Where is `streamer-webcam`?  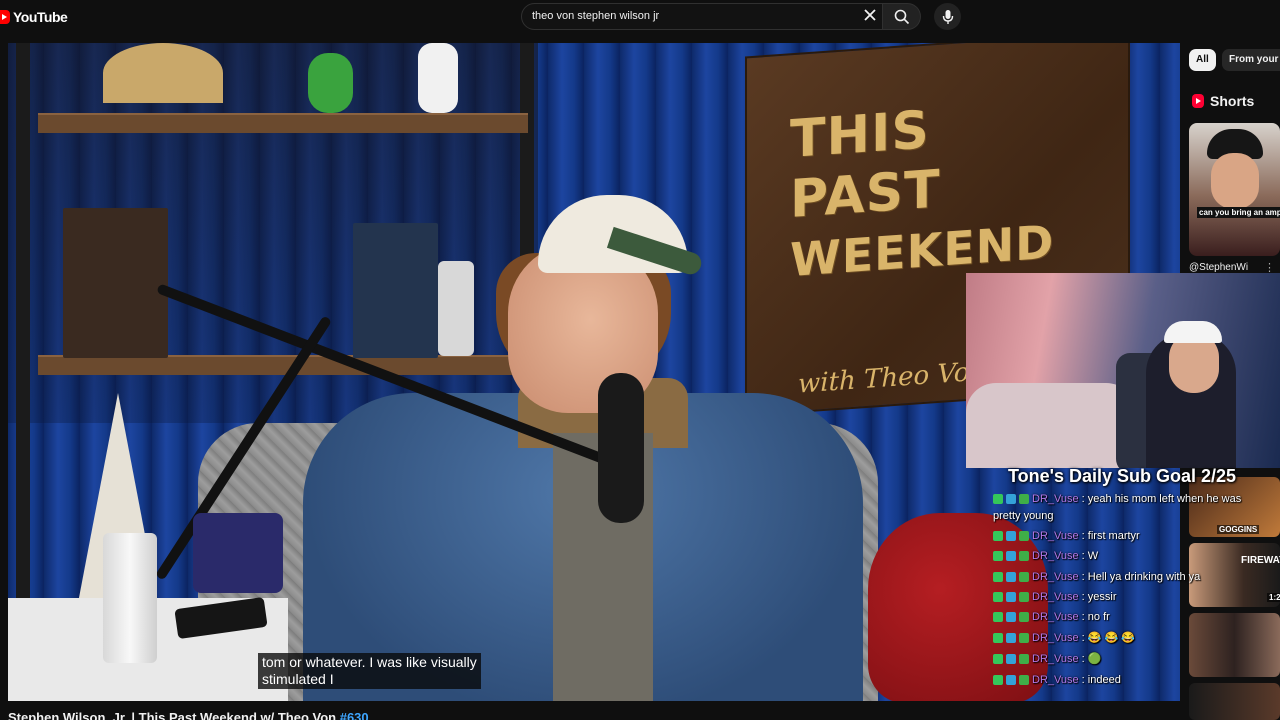
streamer-webcam is located at coordinates (1123, 370).